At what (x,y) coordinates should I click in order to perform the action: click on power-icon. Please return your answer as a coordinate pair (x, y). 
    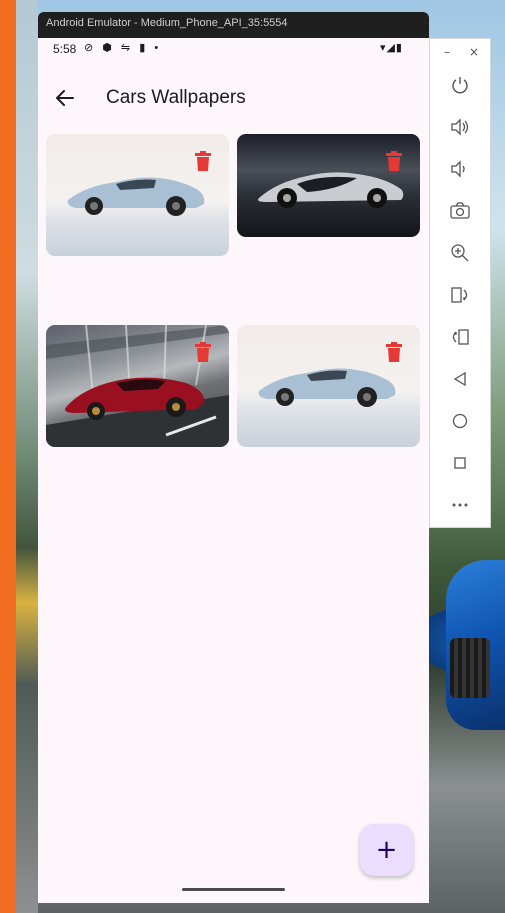
    Looking at the image, I should click on (460, 85).